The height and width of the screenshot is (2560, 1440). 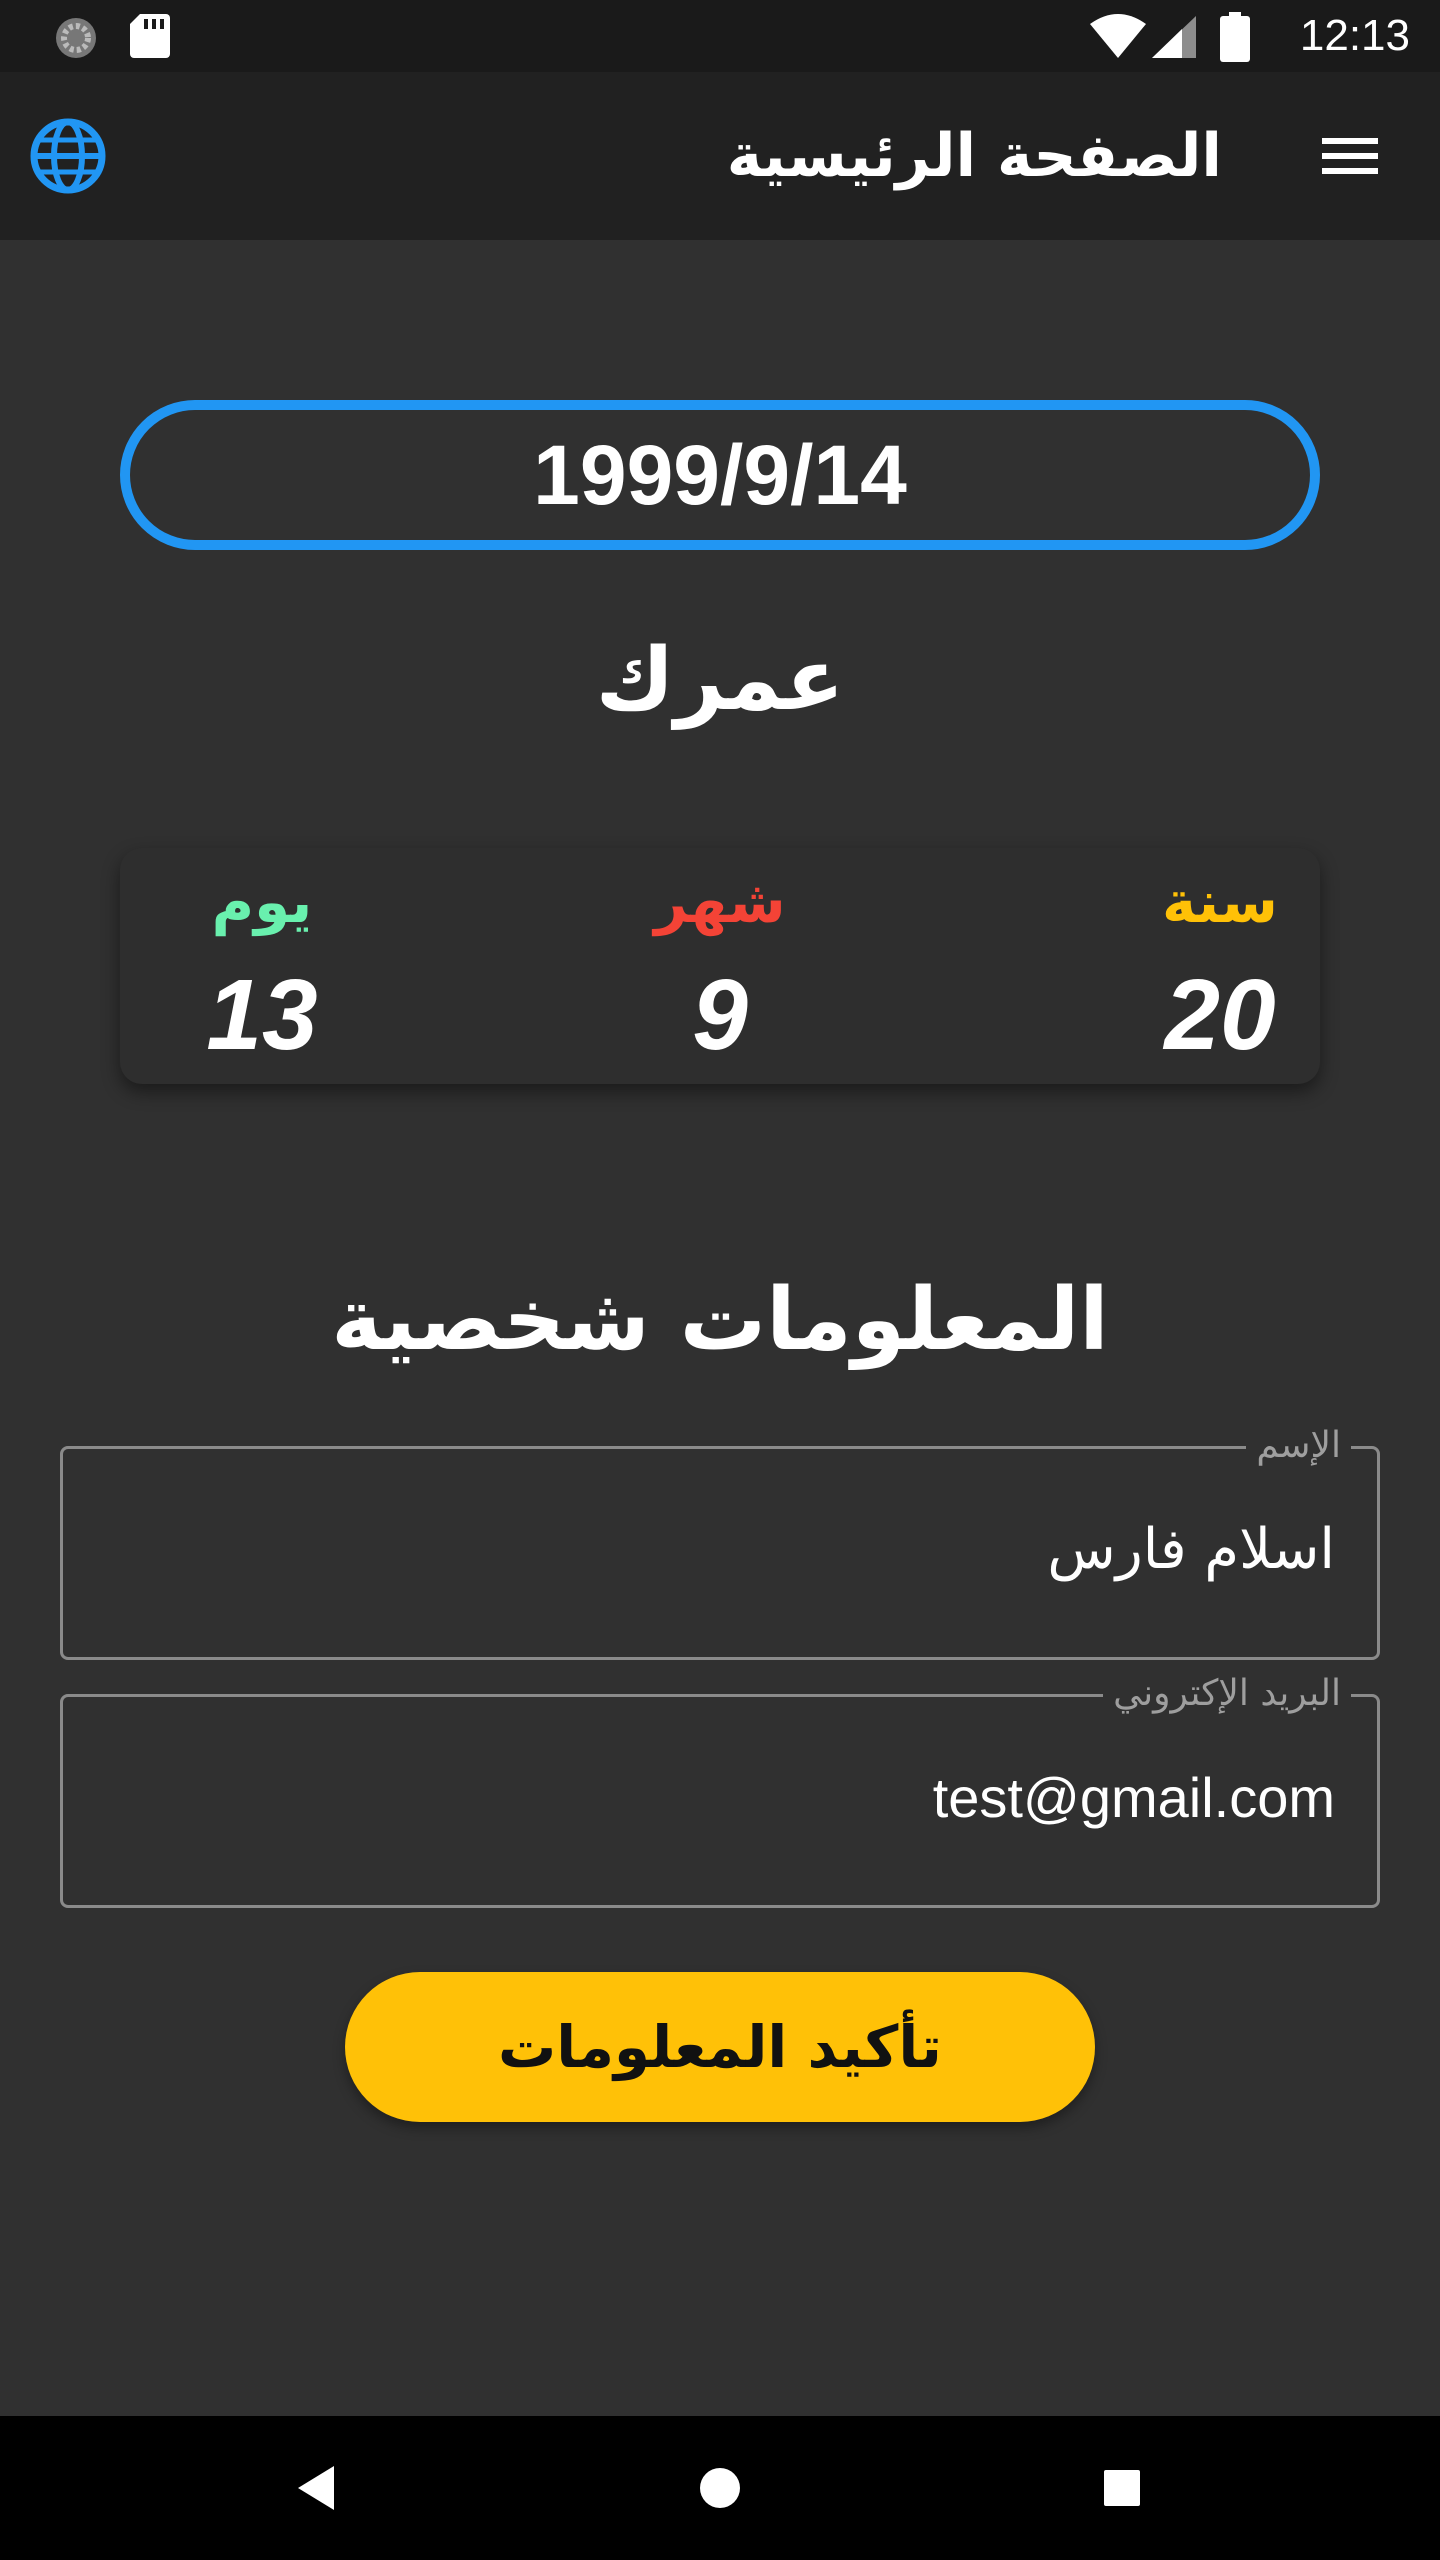 I want to click on age-title: عمرك, so click(x=720, y=680).